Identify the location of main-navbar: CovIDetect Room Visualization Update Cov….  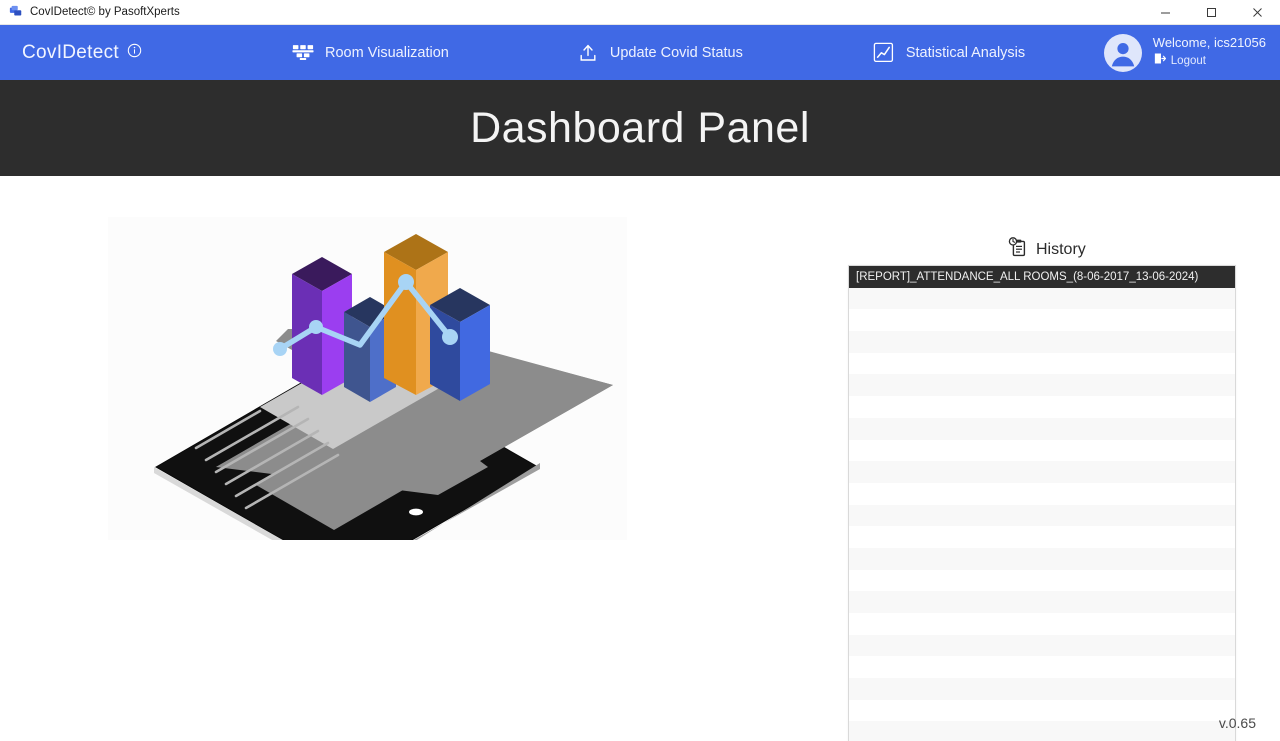
(640, 52).